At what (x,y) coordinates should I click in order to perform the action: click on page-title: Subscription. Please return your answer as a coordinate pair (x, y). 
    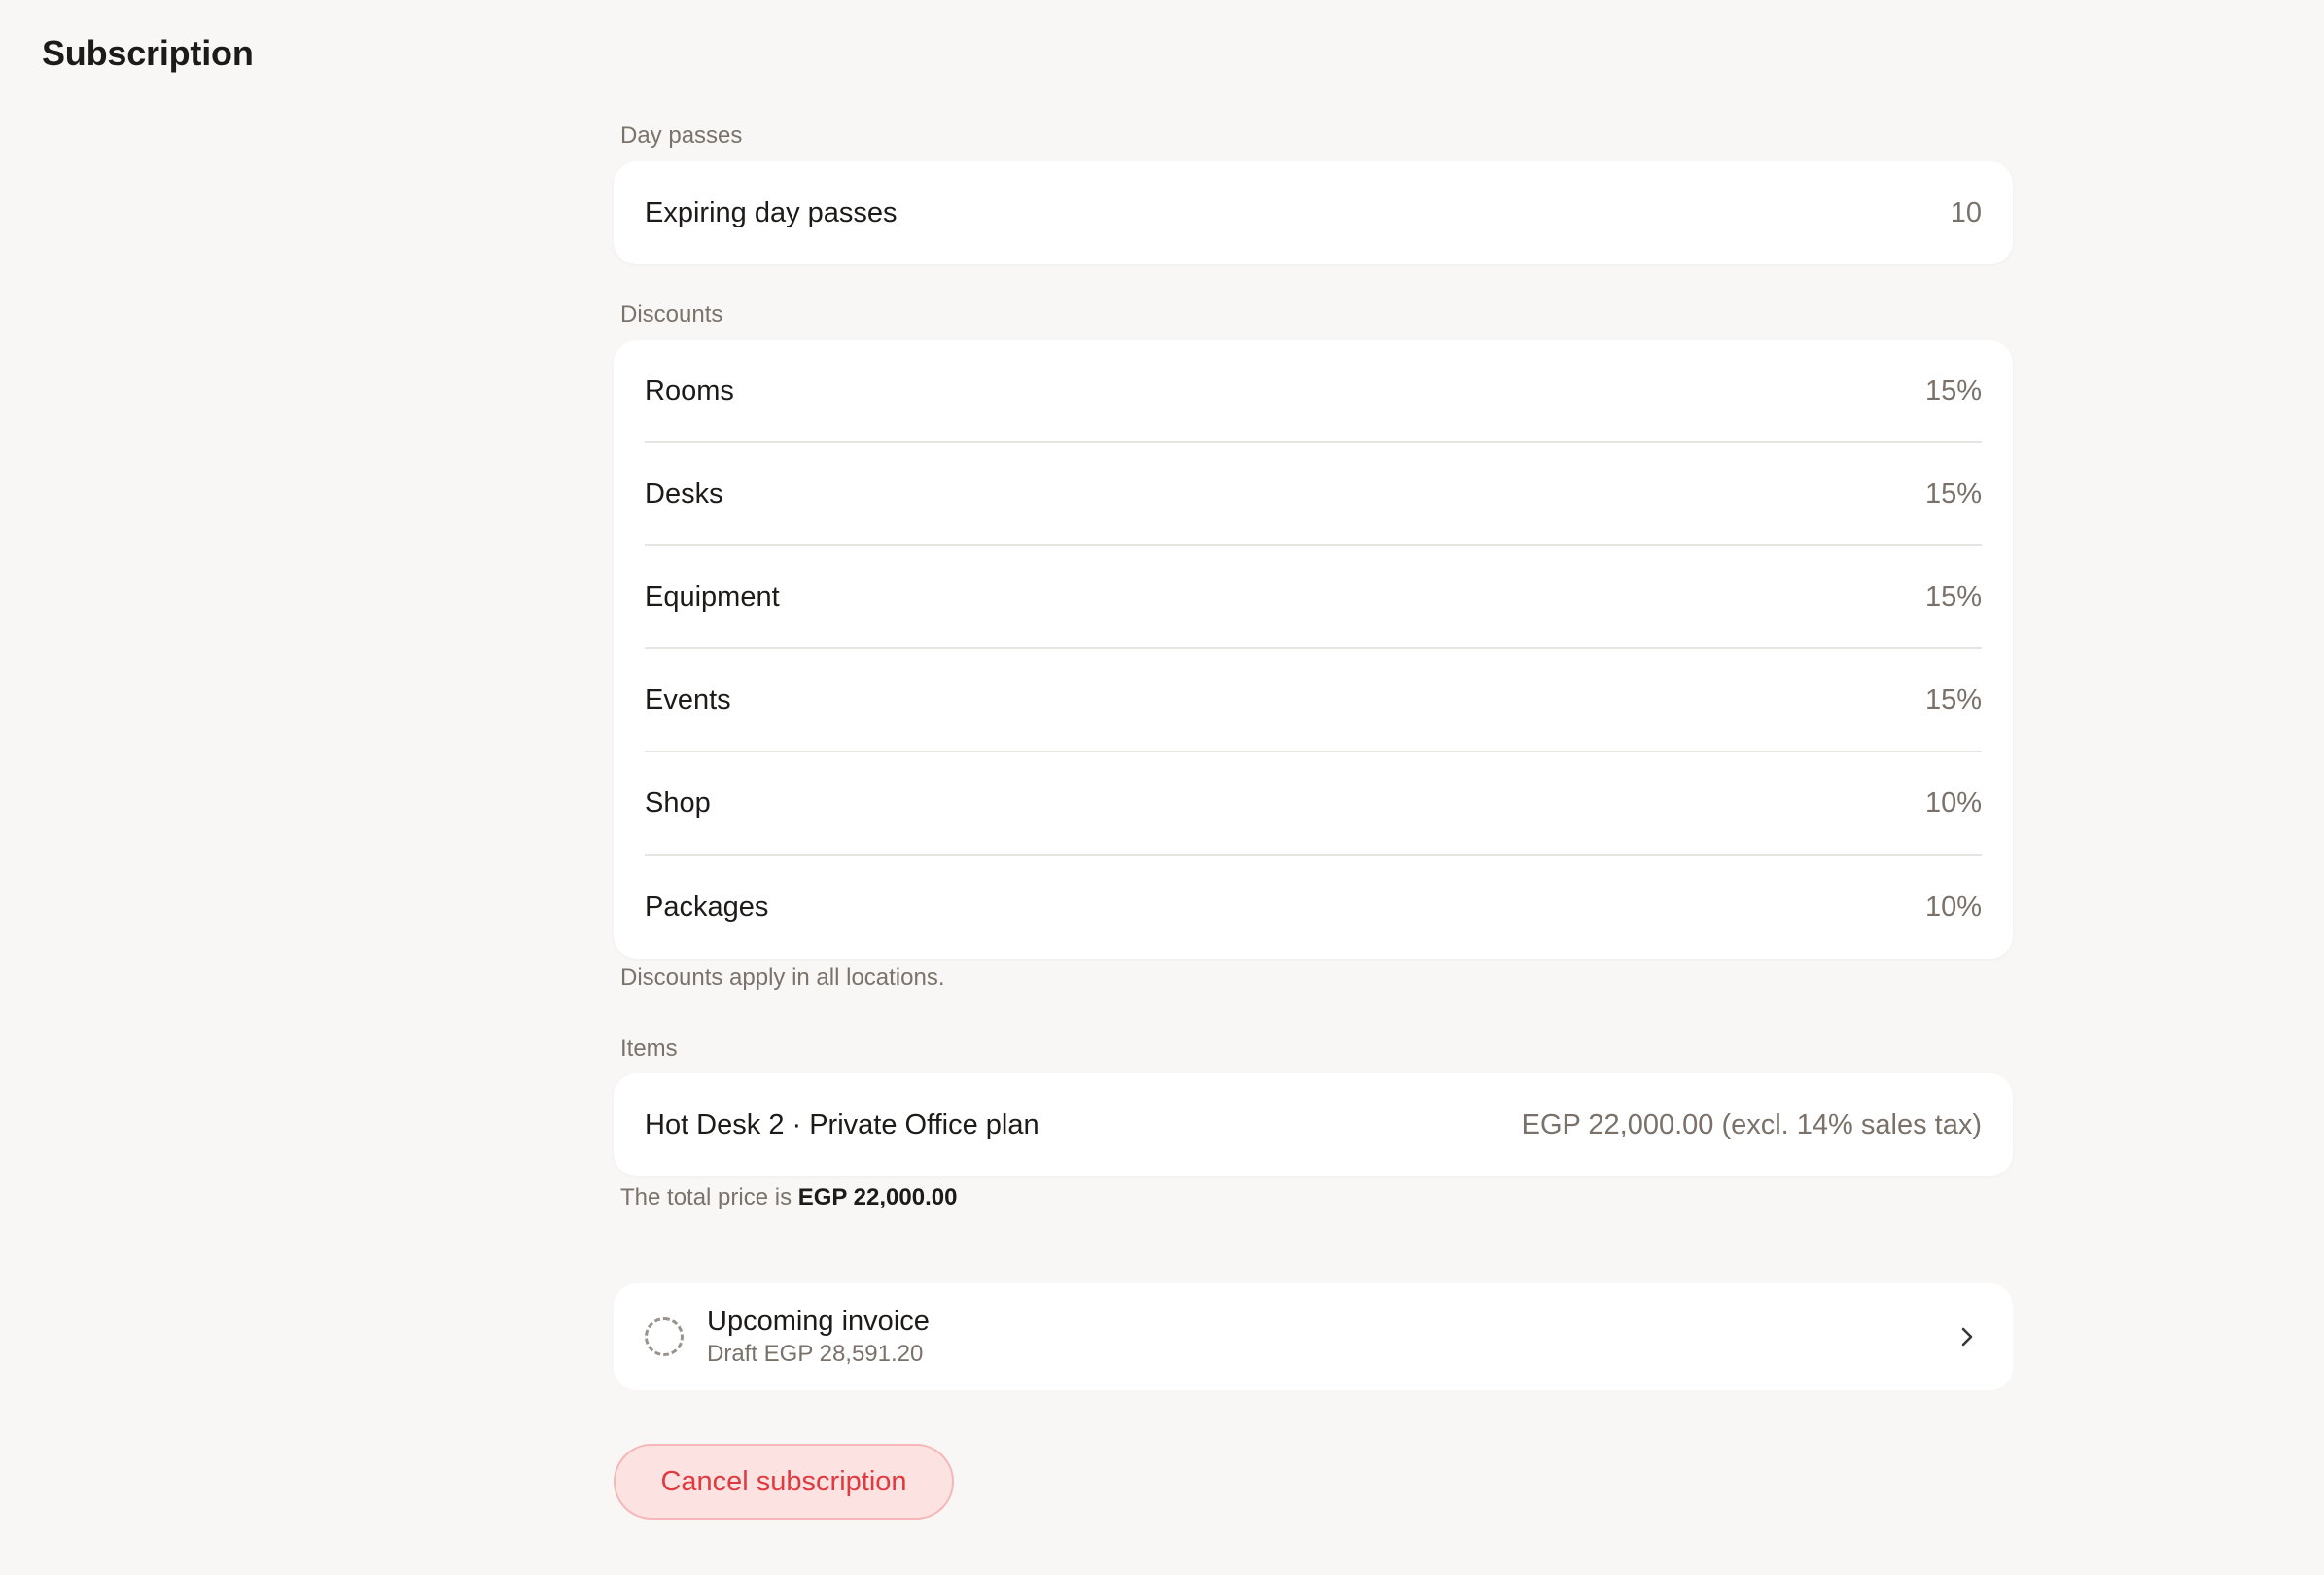
    Looking at the image, I should click on (148, 53).